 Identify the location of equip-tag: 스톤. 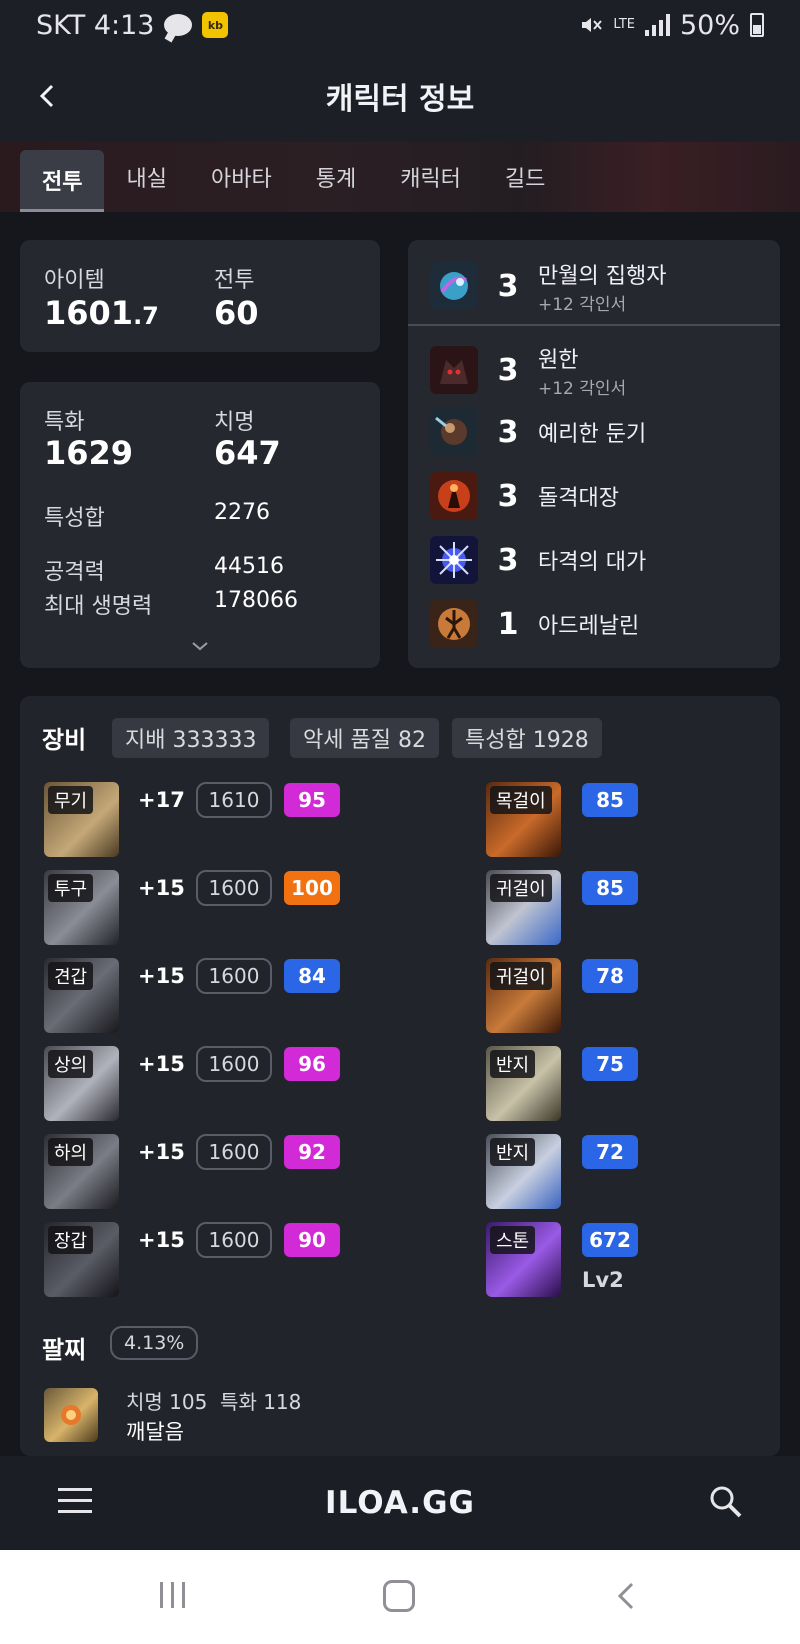
(513, 1240).